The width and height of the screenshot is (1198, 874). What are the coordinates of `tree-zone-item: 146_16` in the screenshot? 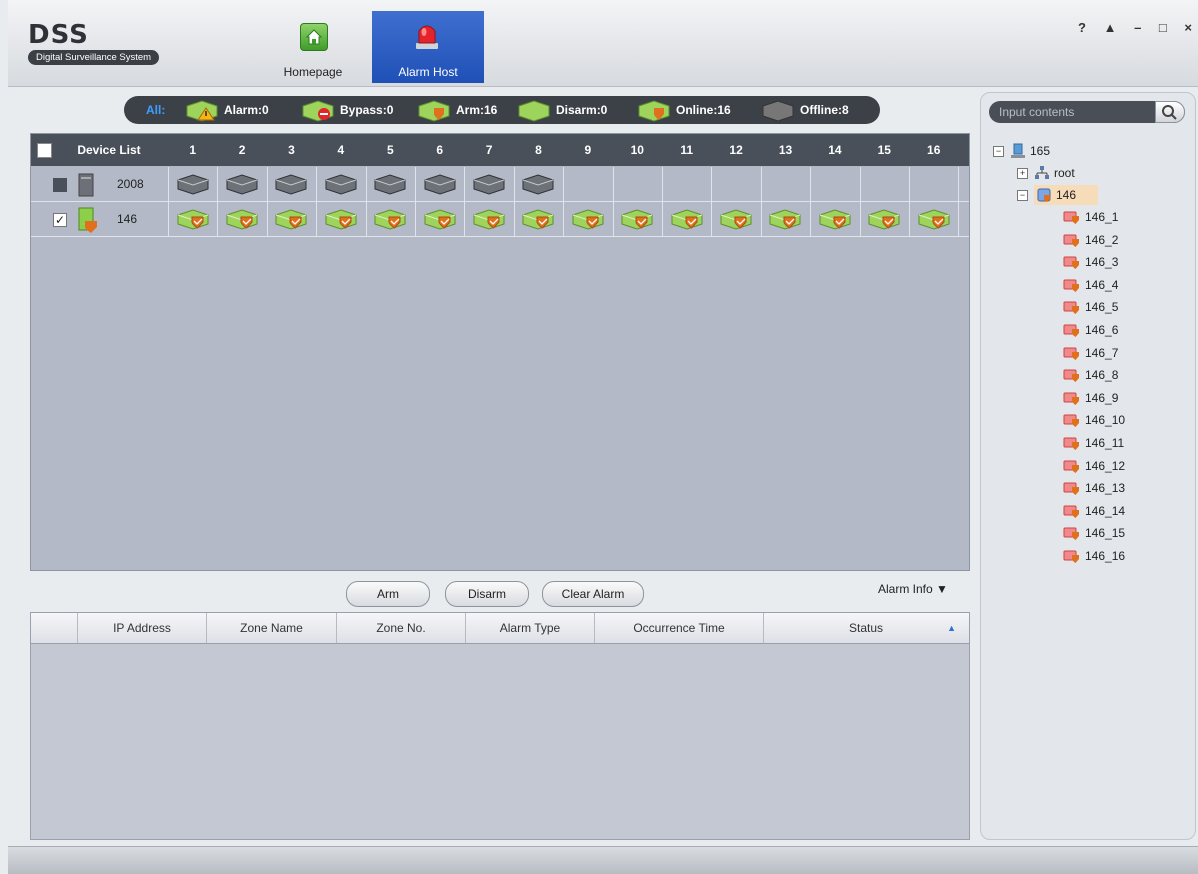 It's located at (1094, 556).